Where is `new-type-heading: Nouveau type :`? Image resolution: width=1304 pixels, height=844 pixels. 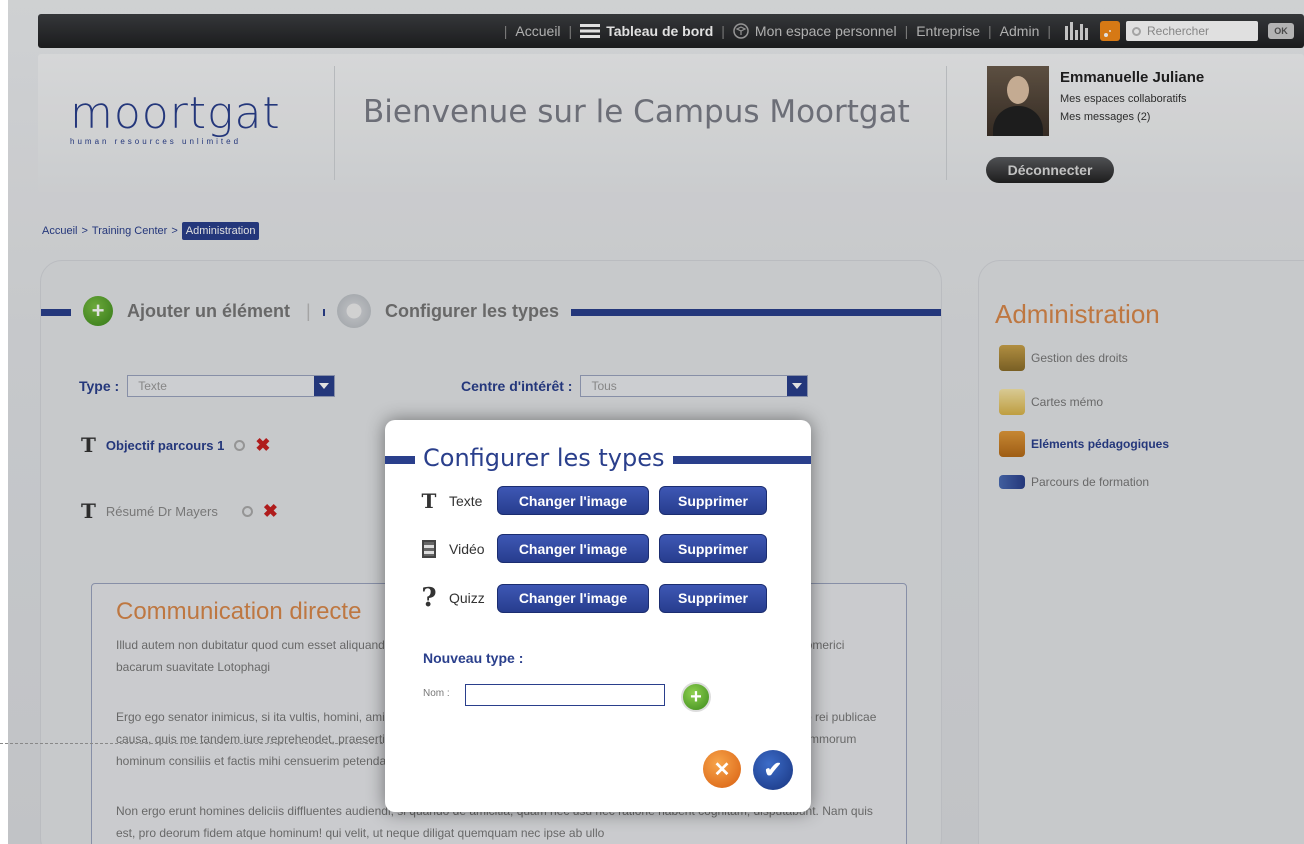 new-type-heading: Nouveau type : is located at coordinates (473, 658).